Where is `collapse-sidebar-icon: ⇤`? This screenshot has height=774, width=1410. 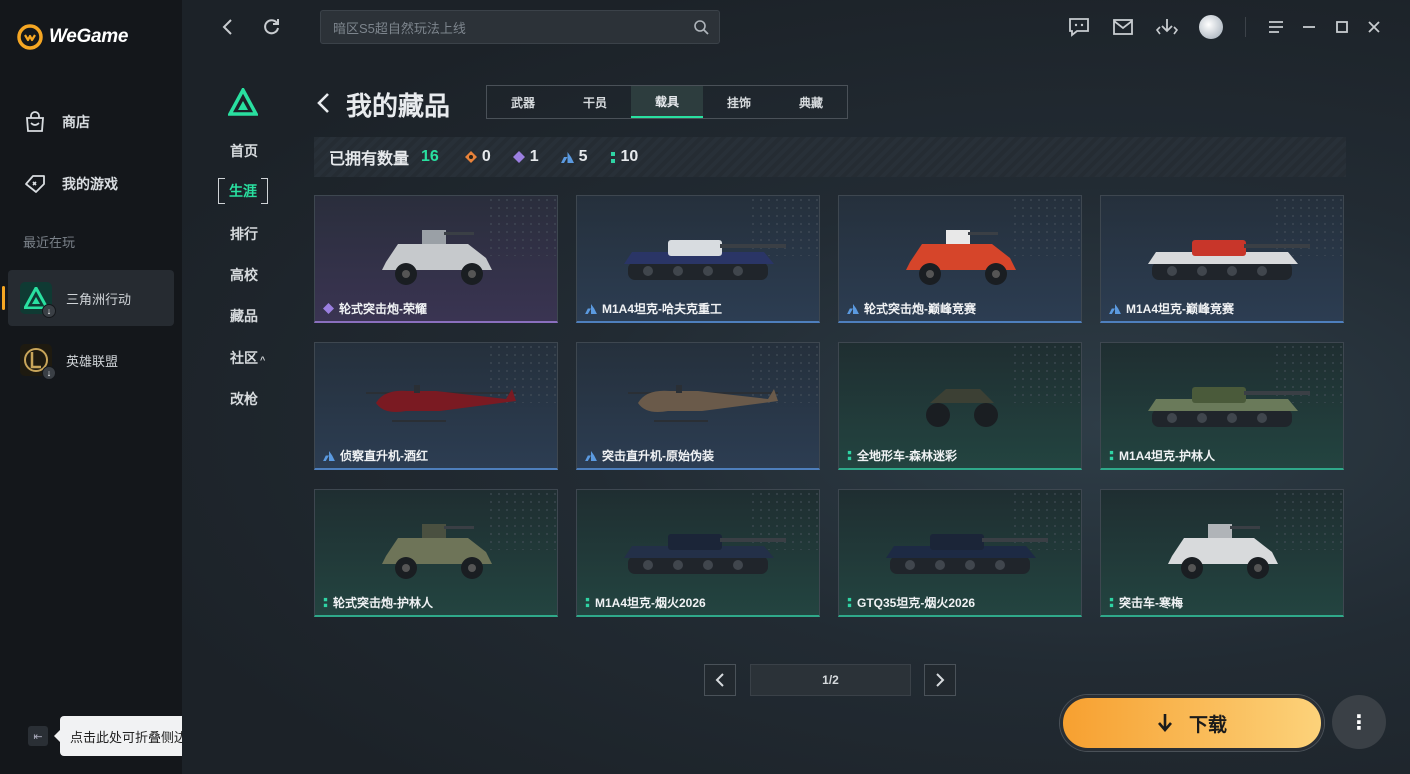
collapse-sidebar-icon: ⇤ is located at coordinates (38, 736).